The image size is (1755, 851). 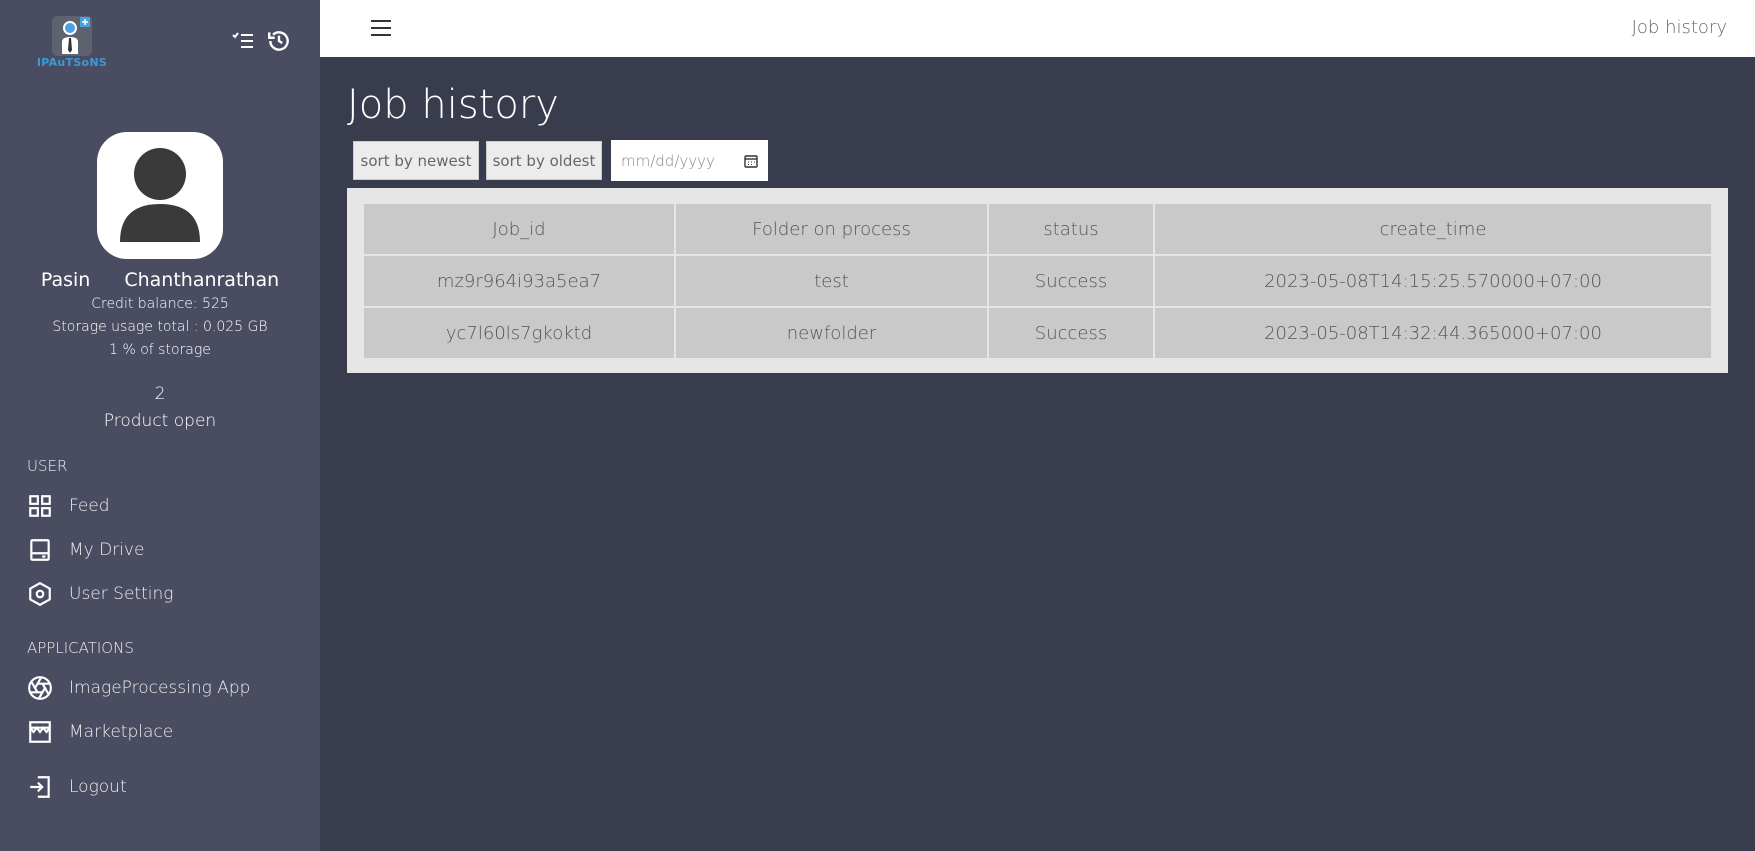 I want to click on sort-oldest-button: sort by oldest, so click(x=544, y=160).